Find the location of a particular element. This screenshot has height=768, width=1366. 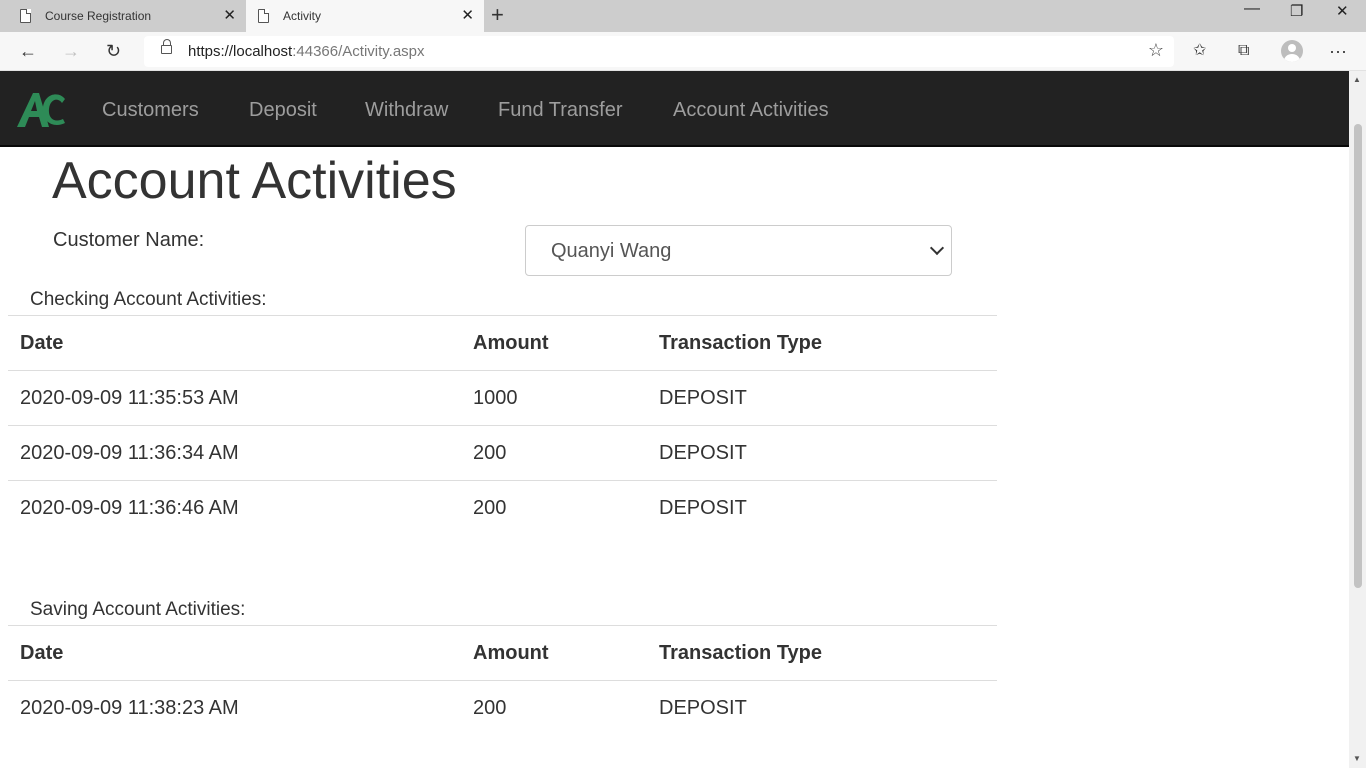

address-bar: https://localhost:44366/Activity.aspx ☆ is located at coordinates (659, 51).